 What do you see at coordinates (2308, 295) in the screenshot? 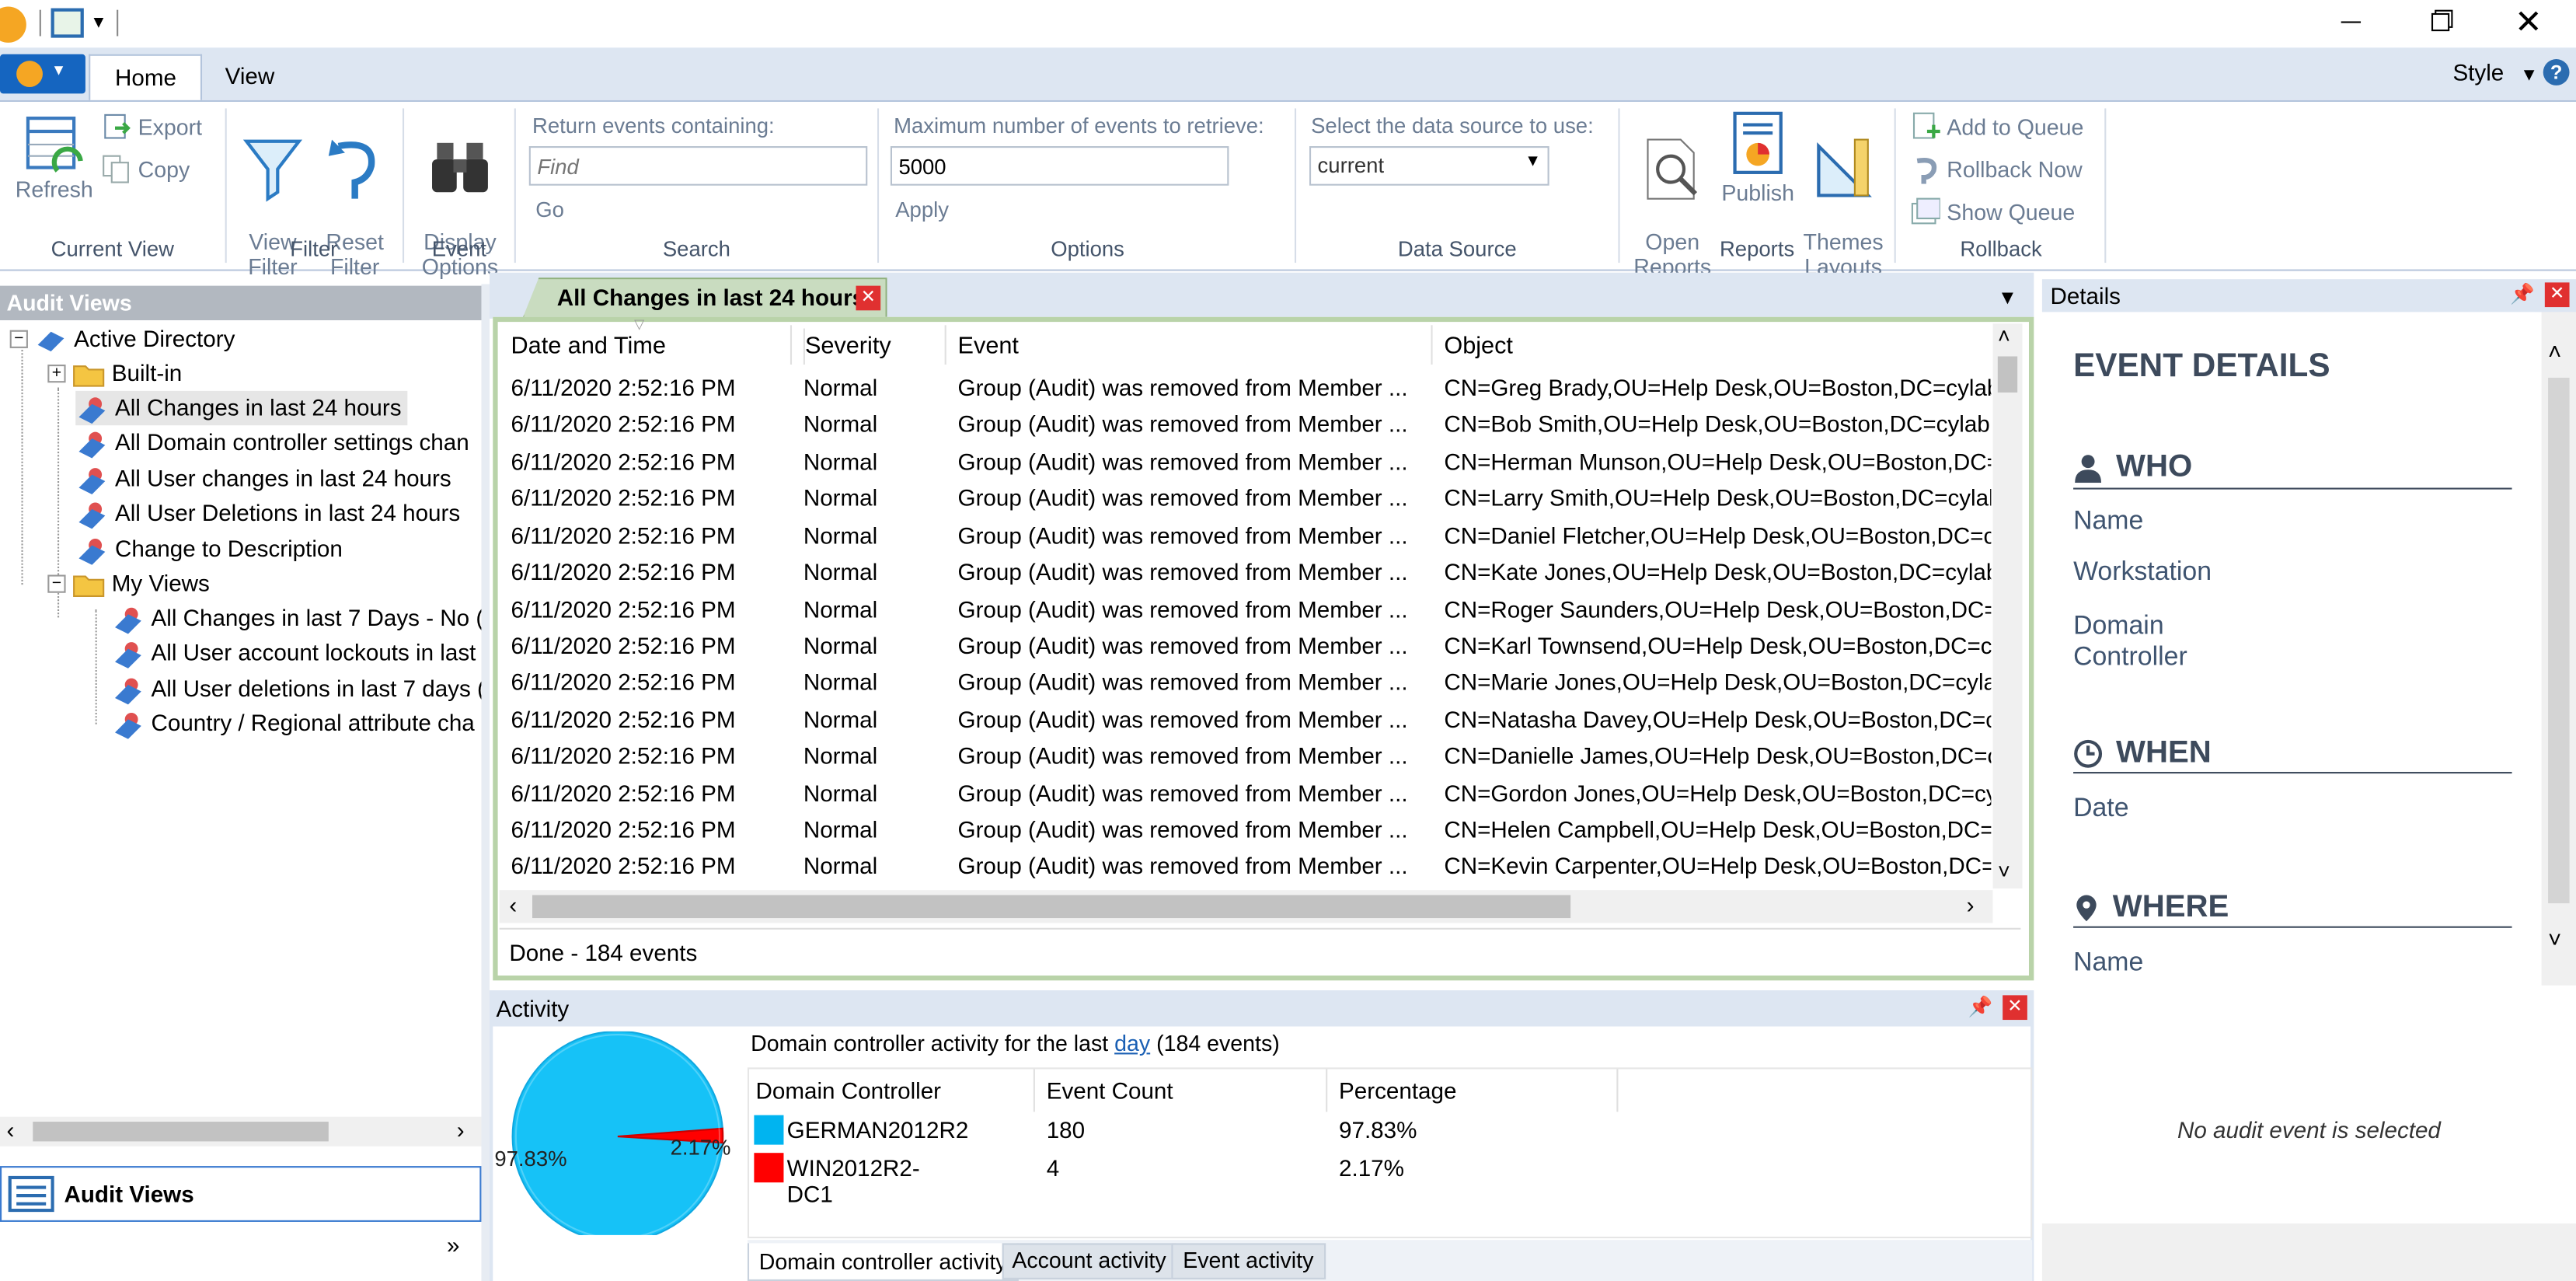
I see `details-header: Details` at bounding box center [2308, 295].